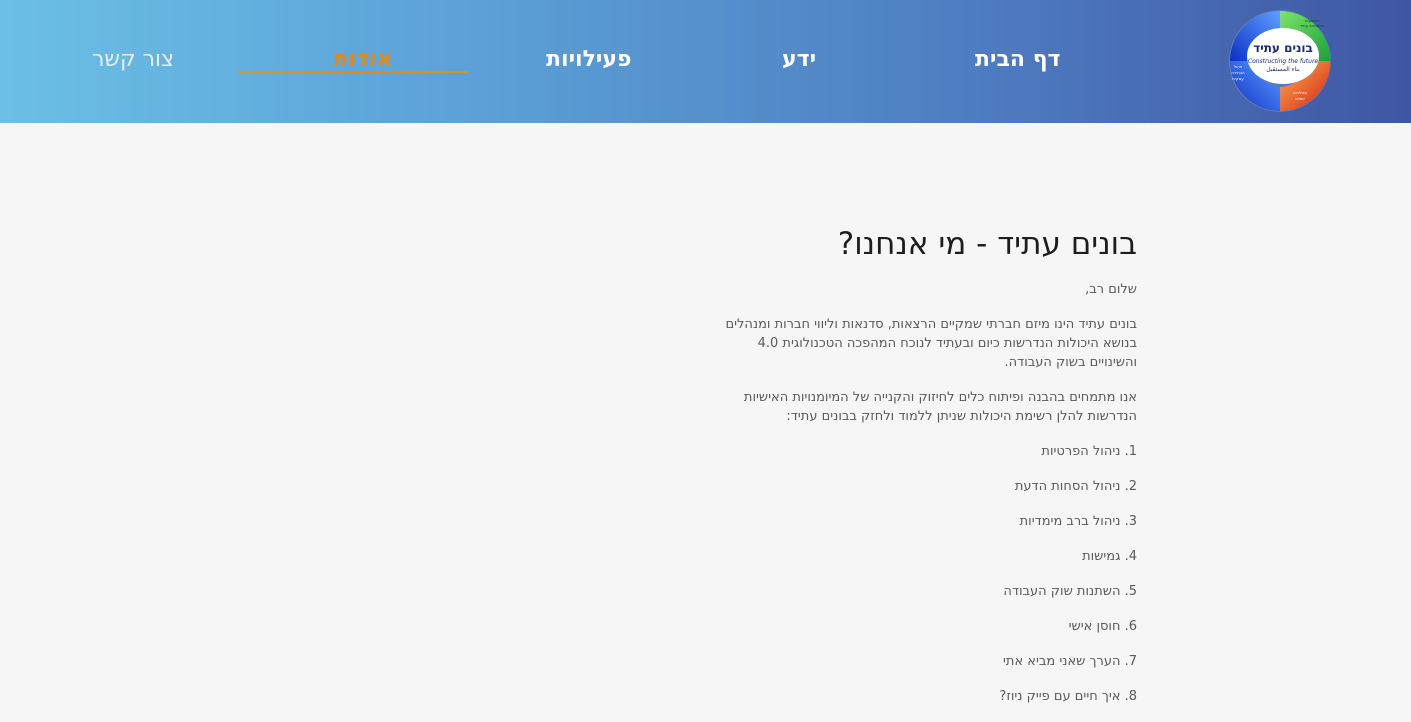 Image resolution: width=1411 pixels, height=722 pixels. Describe the element at coordinates (1068, 696) in the screenshot. I see `list-item: 8. איך חיים עם פייק ניוז?` at that location.